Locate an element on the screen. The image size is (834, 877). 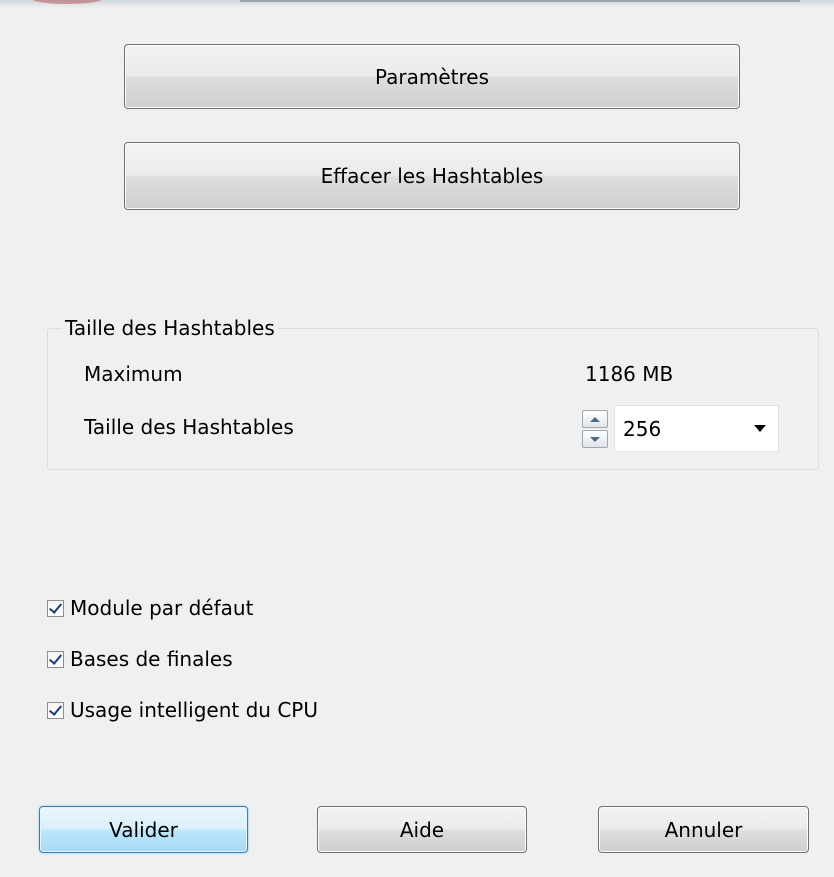
default-engine-label: Module par défaut is located at coordinates (162, 608).